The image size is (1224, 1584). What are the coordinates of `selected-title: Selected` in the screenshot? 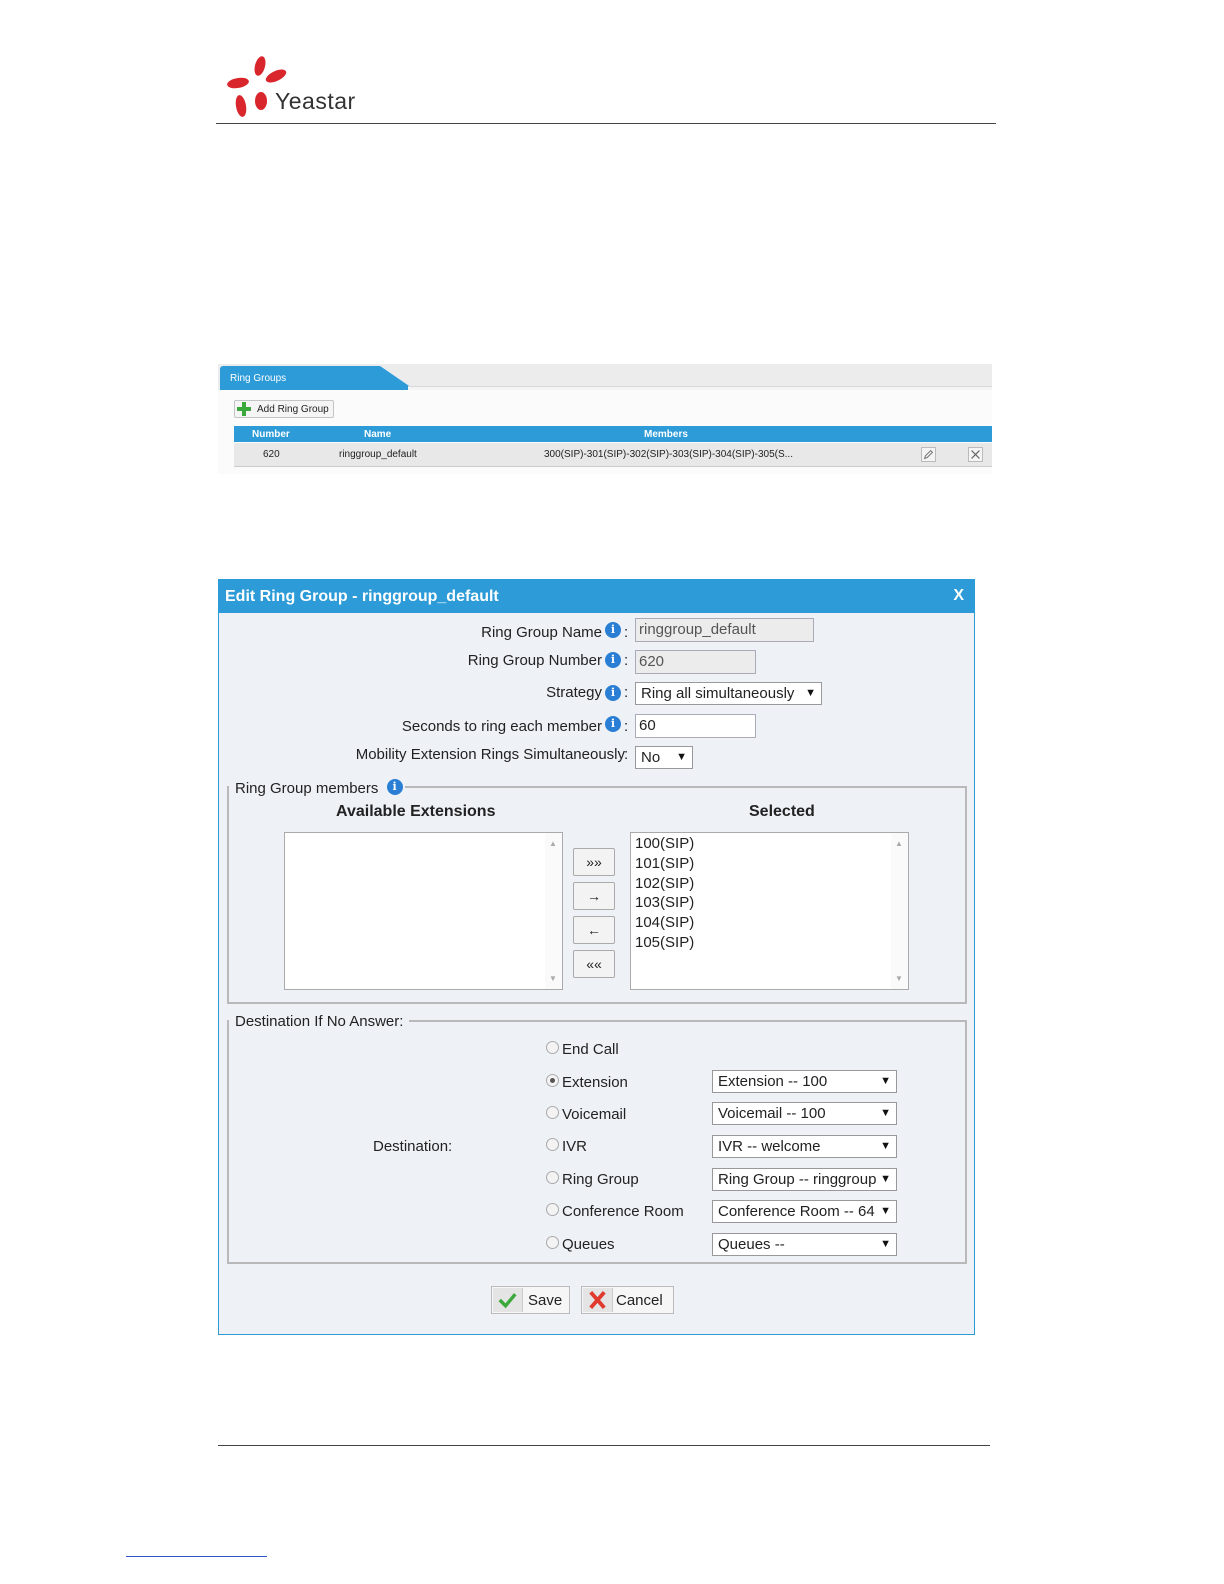 It's located at (782, 811).